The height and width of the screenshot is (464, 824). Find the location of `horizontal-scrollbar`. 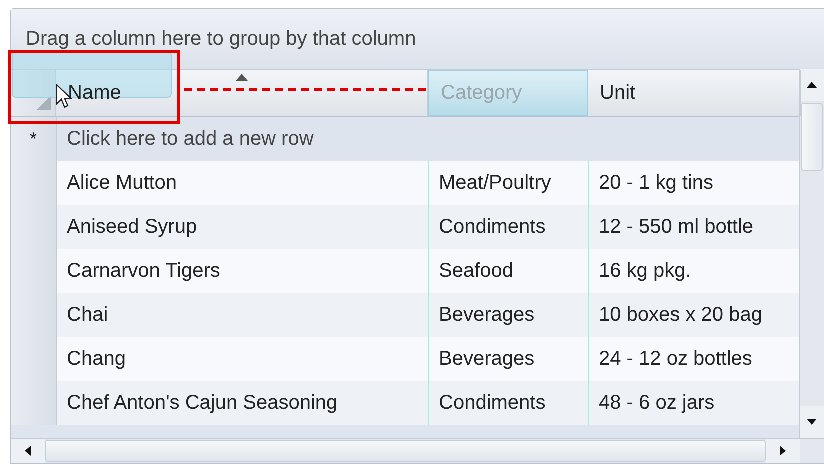

horizontal-scrollbar is located at coordinates (417, 450).